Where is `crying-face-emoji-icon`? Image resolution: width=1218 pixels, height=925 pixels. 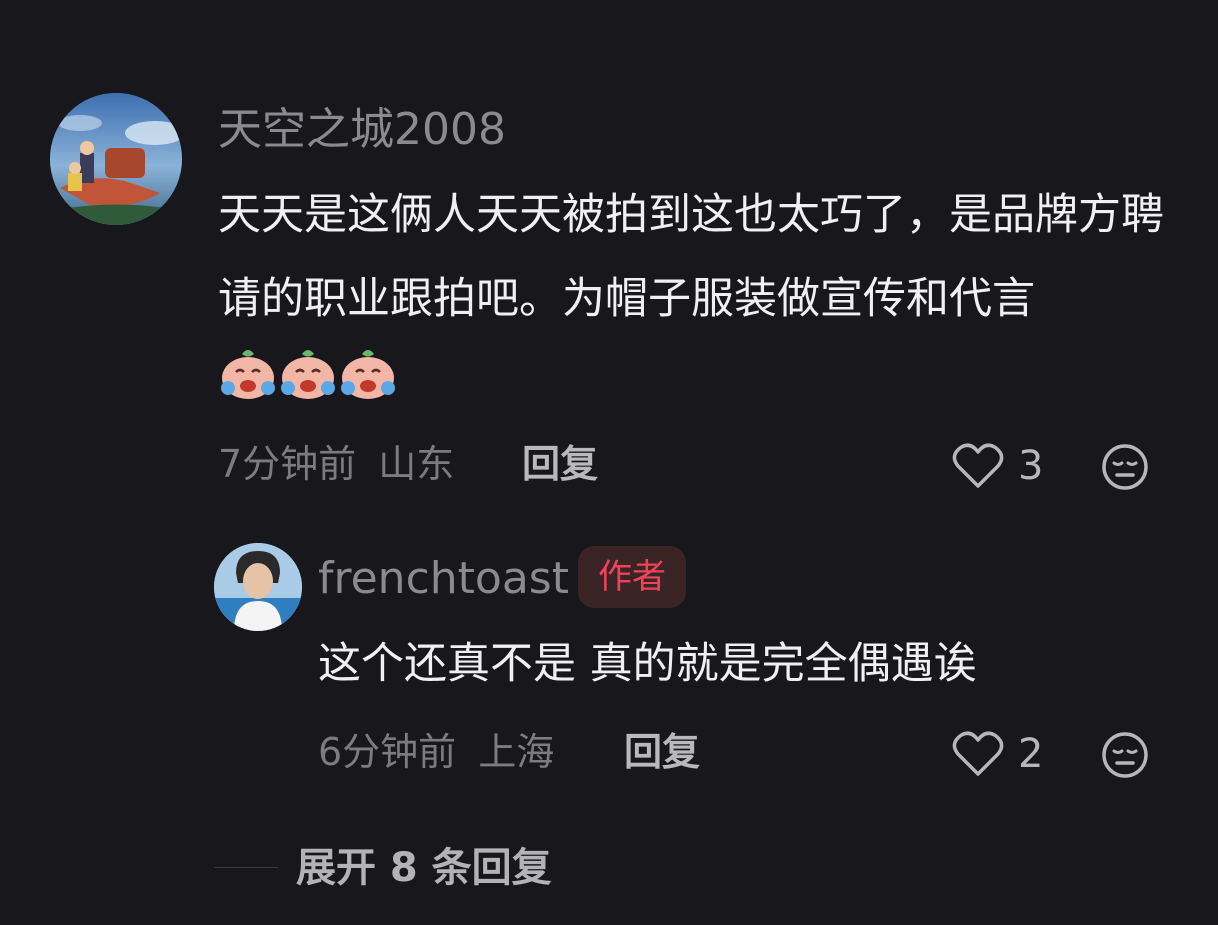
crying-face-emoji-icon is located at coordinates (308, 374).